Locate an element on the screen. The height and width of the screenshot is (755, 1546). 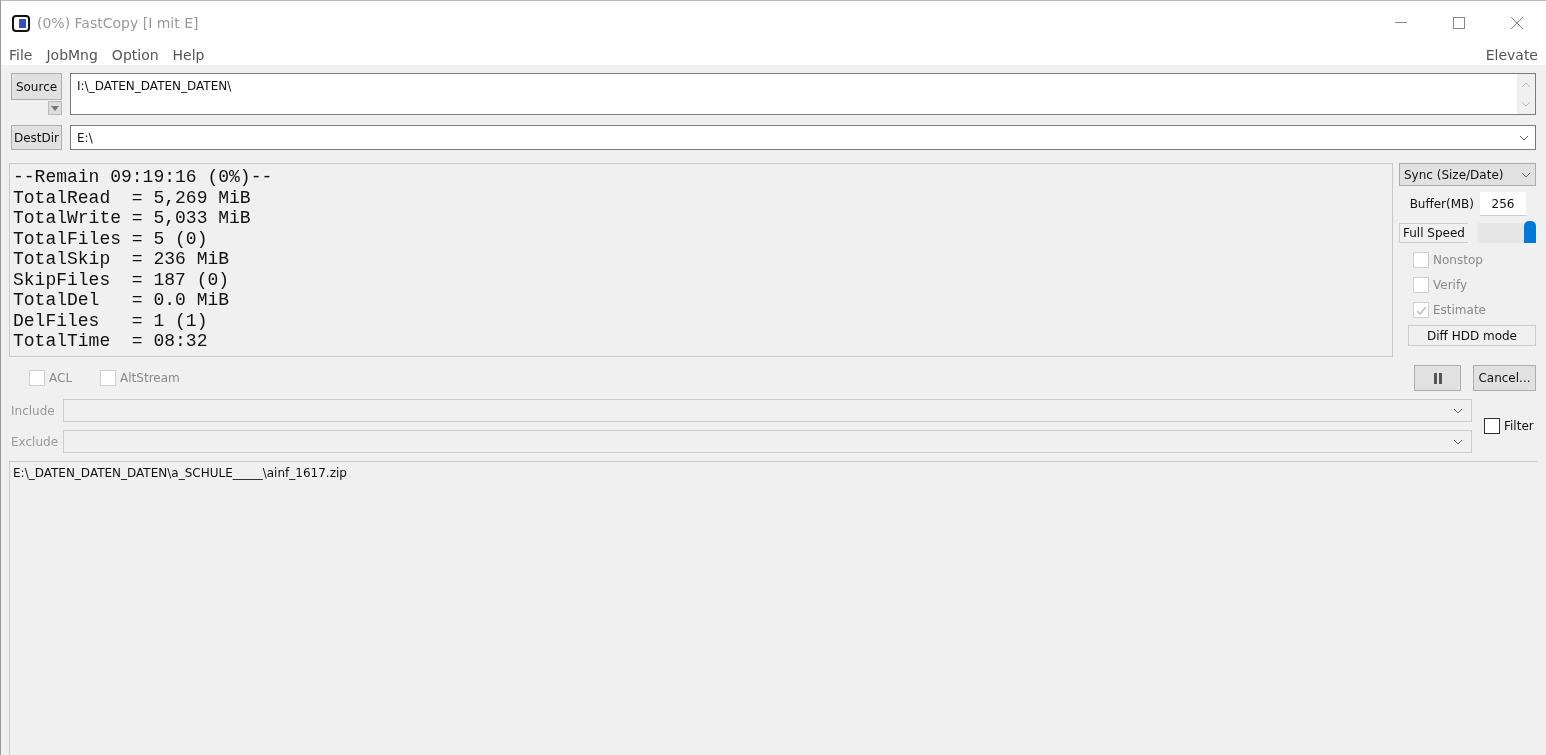
status-line: TotalWrite = 5,033 MiB is located at coordinates (132, 218).